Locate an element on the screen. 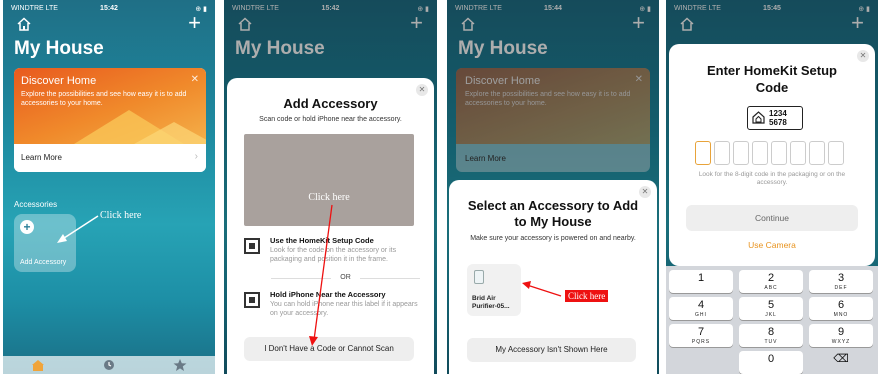 Image resolution: width=878 pixels, height=374 pixels. add-accessory-tile: + Add Accessory is located at coordinates (45, 243).